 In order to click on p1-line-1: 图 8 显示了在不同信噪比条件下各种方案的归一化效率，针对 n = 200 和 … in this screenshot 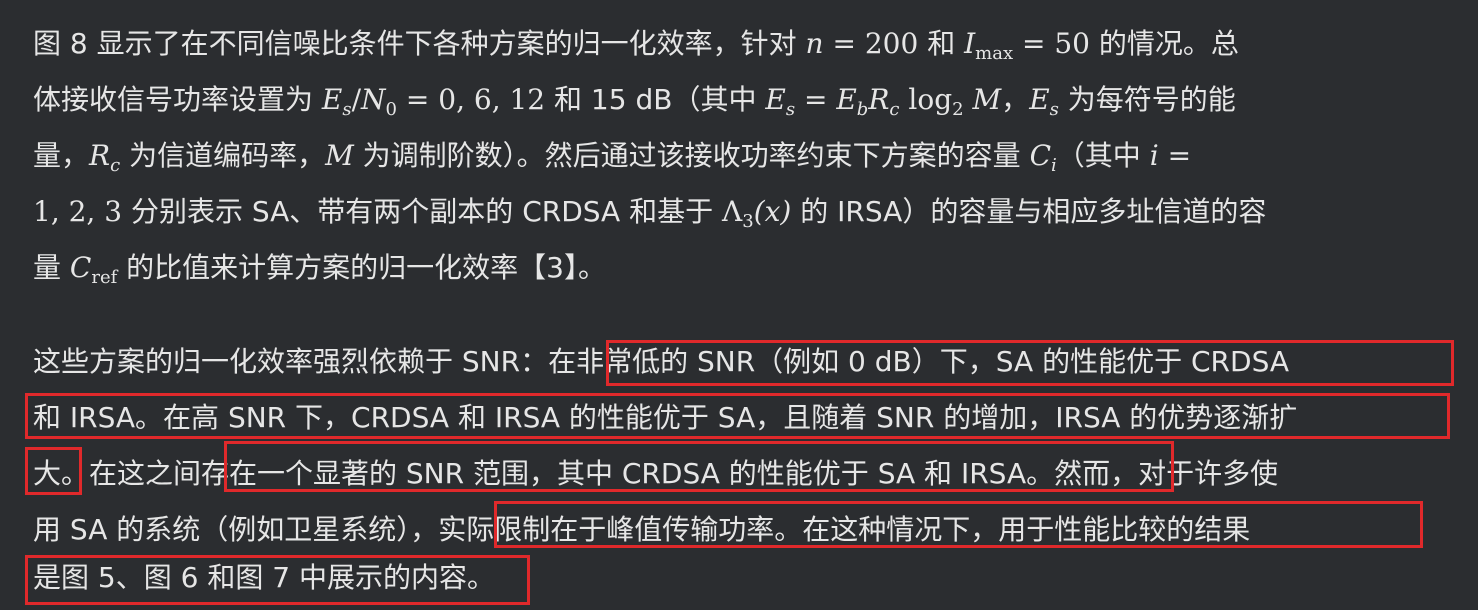, I will do `click(636, 44)`.